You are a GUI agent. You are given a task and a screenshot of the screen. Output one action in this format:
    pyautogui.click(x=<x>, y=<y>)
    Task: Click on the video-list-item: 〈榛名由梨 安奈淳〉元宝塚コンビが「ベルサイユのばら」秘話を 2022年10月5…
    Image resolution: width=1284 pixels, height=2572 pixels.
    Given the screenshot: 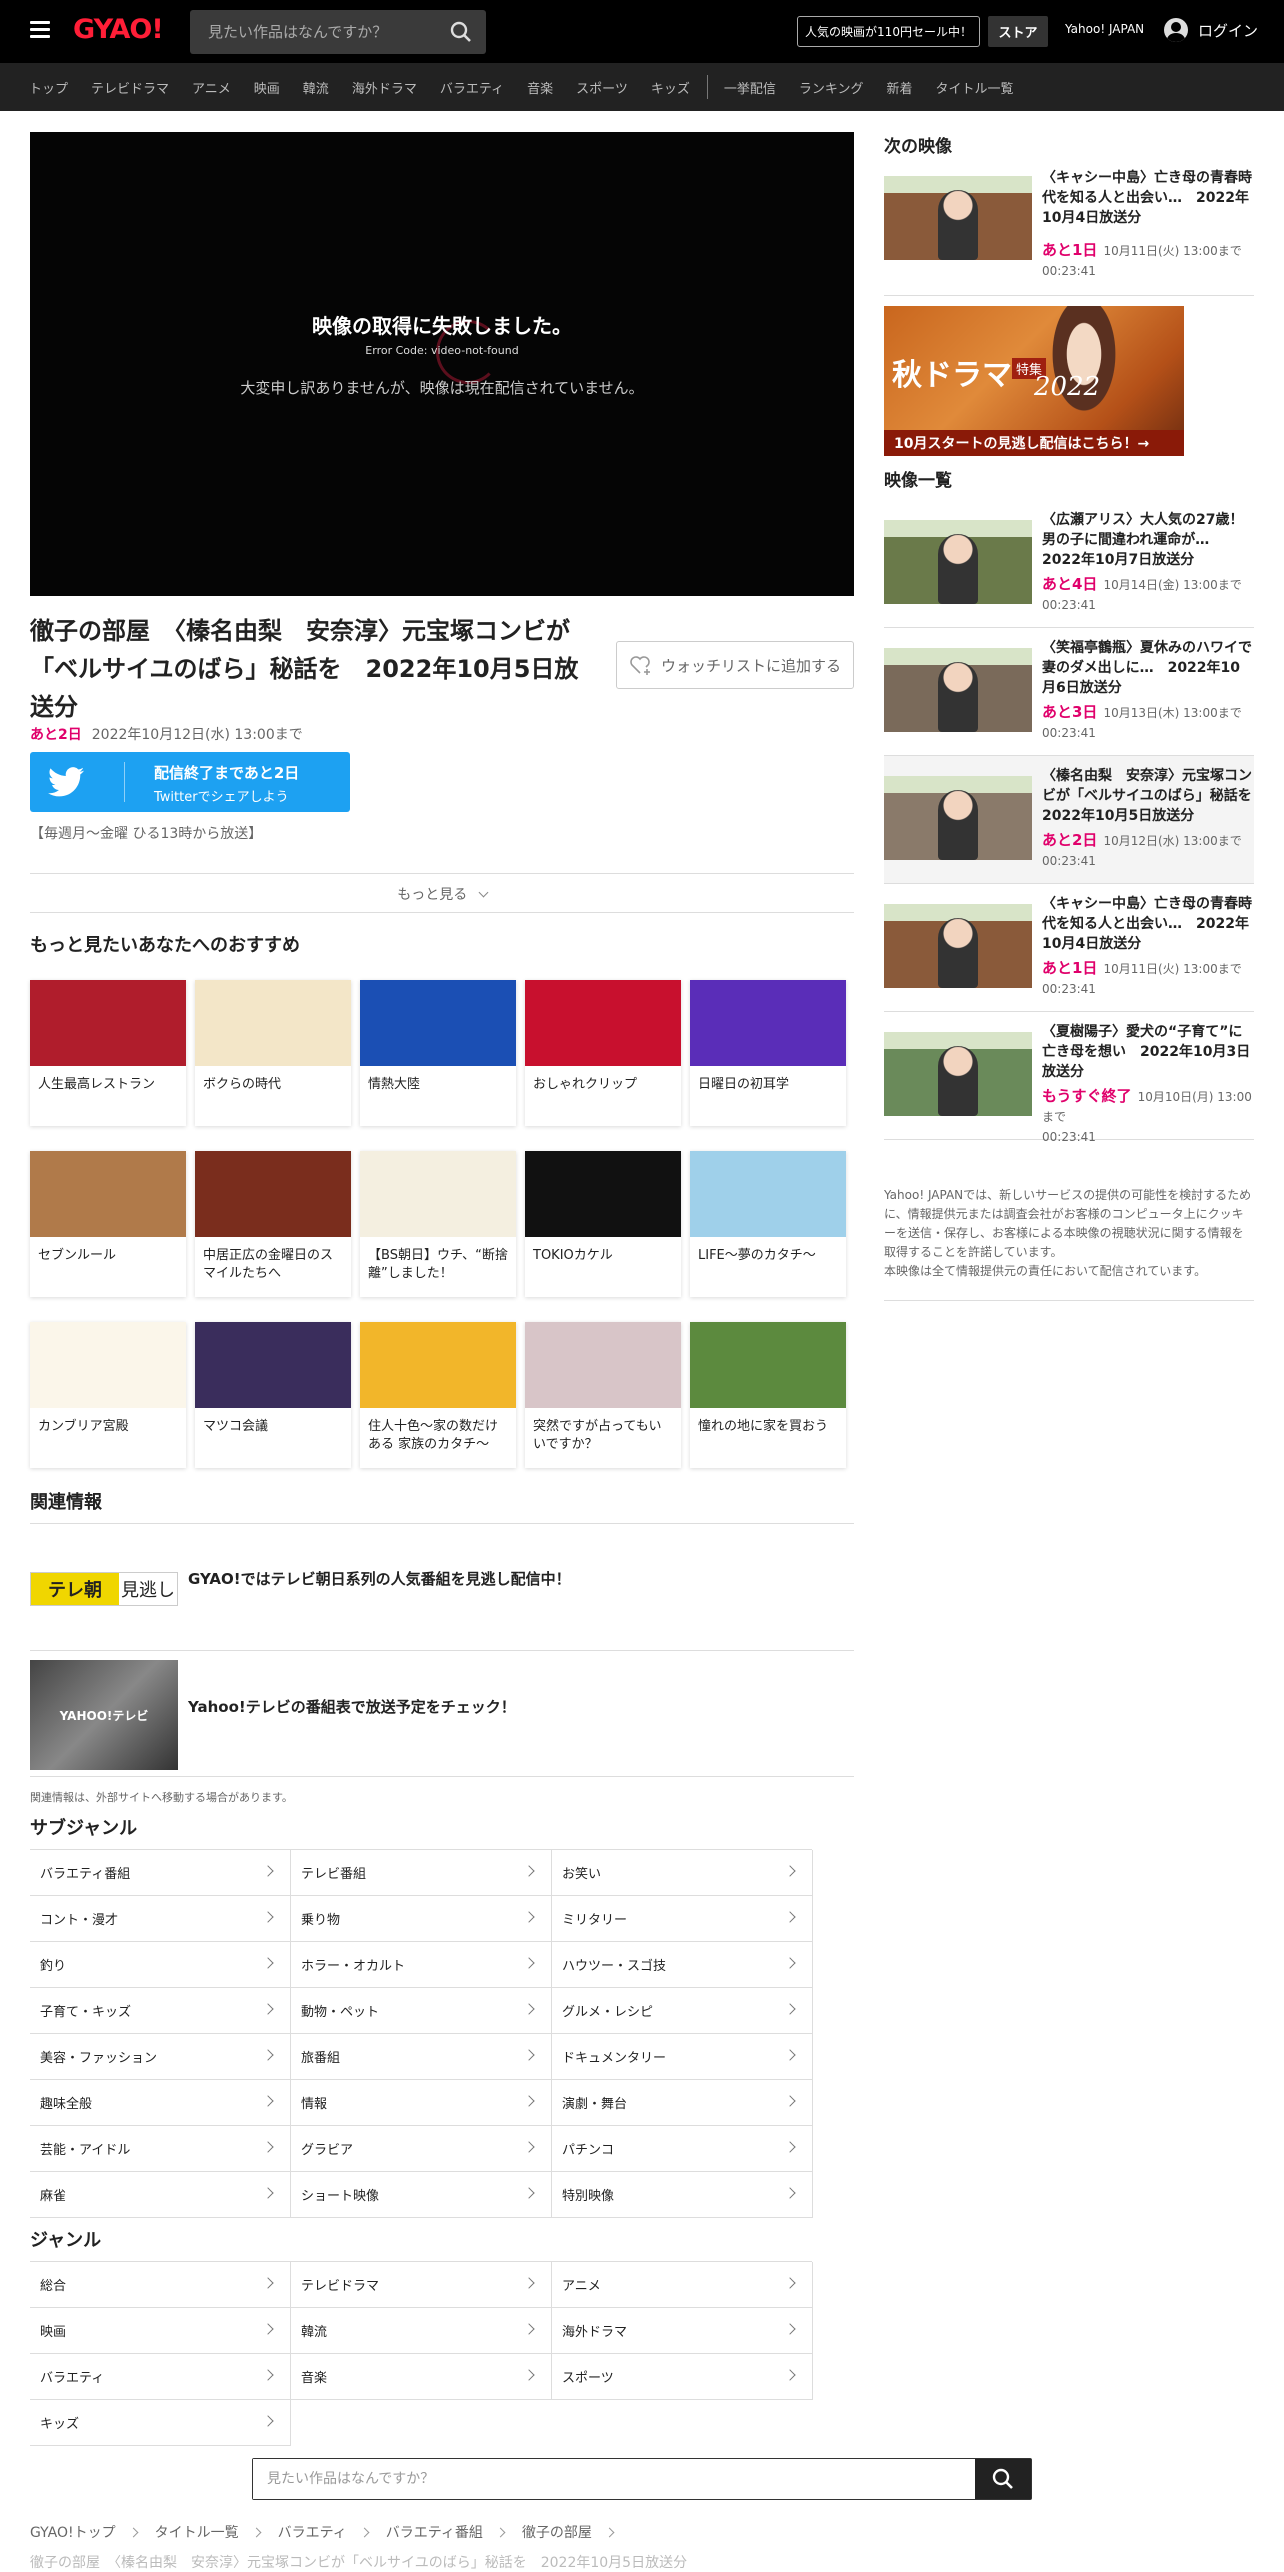 What is the action you would take?
    pyautogui.click(x=1075, y=820)
    